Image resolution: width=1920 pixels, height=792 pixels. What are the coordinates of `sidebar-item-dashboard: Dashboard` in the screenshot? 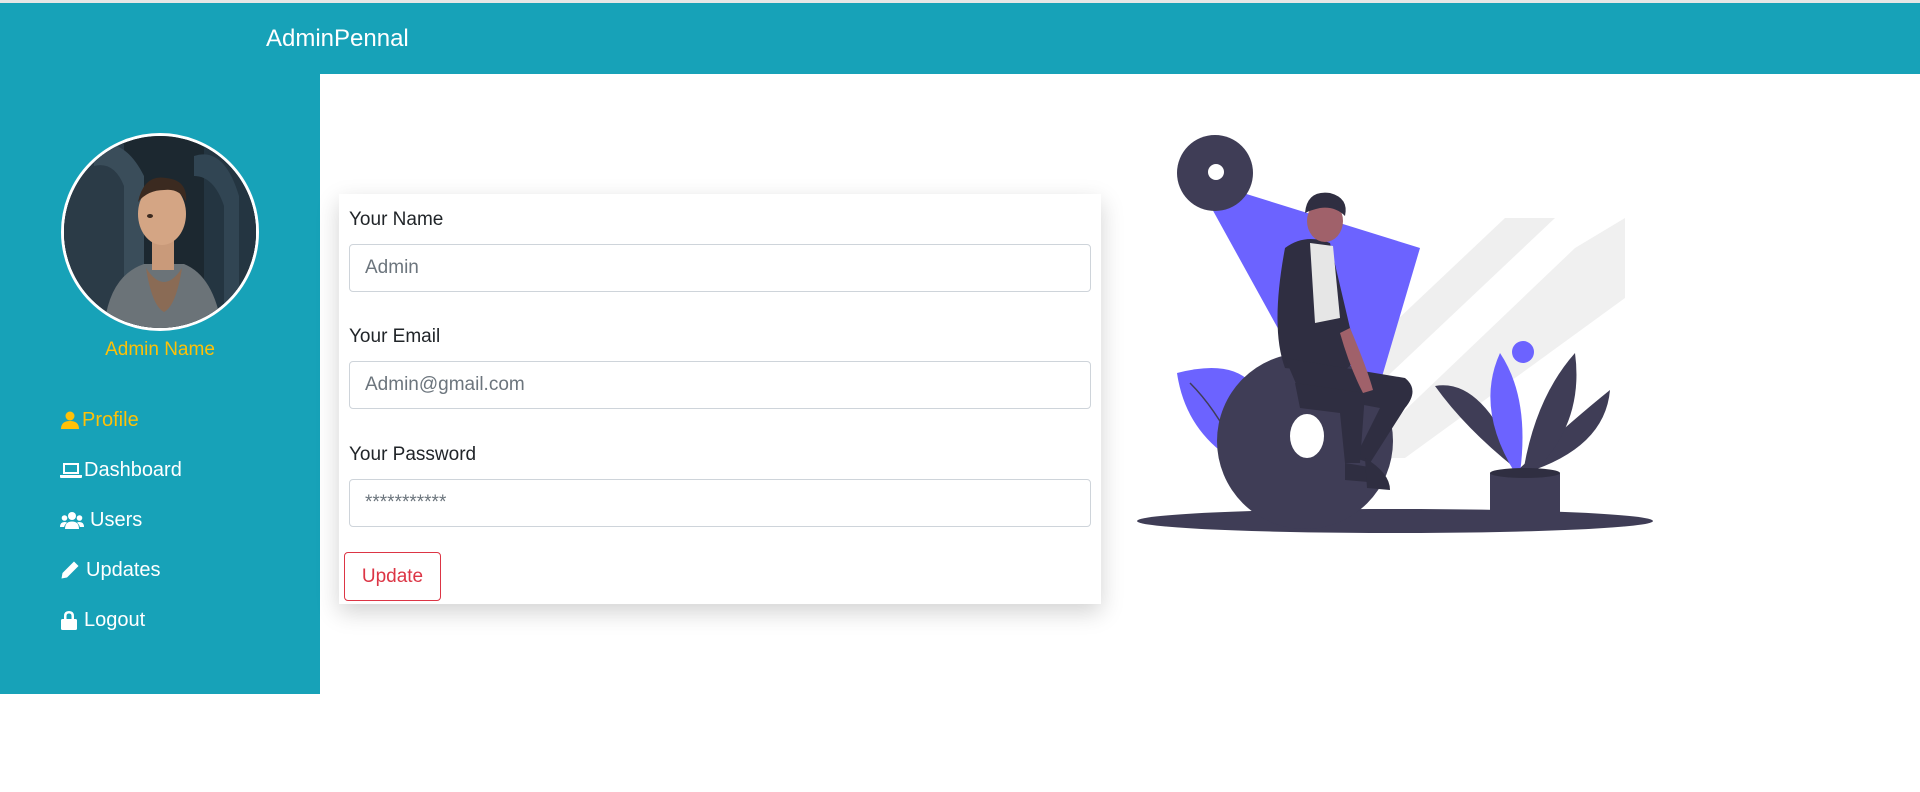 It's located at (121, 470).